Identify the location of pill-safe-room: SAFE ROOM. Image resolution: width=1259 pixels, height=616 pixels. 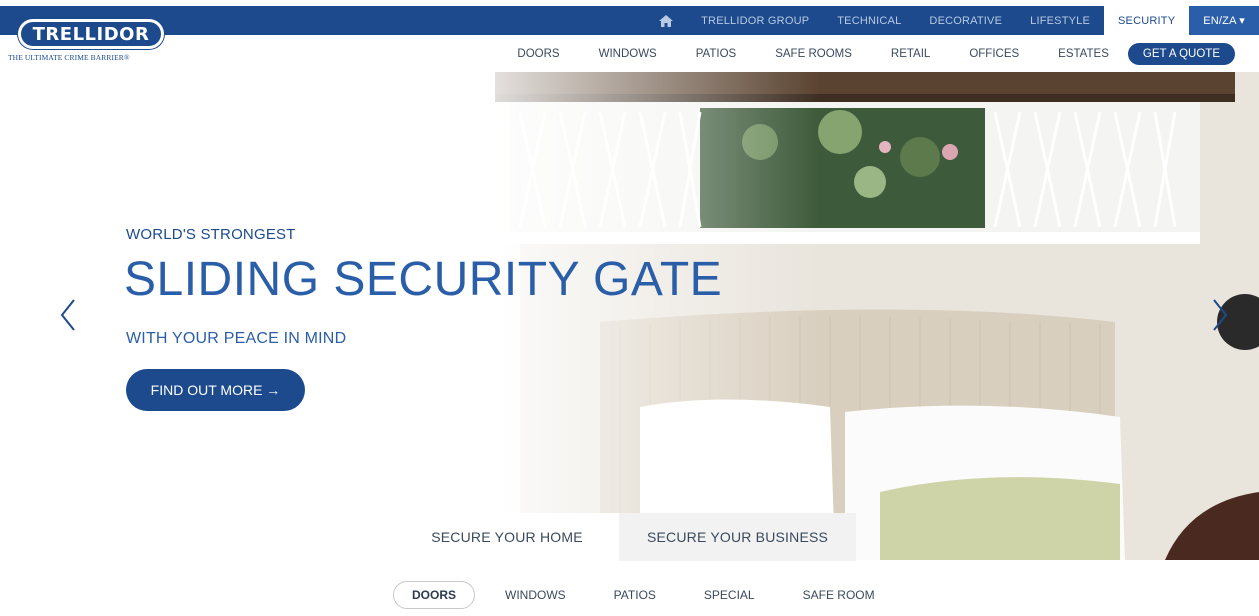
(839, 595).